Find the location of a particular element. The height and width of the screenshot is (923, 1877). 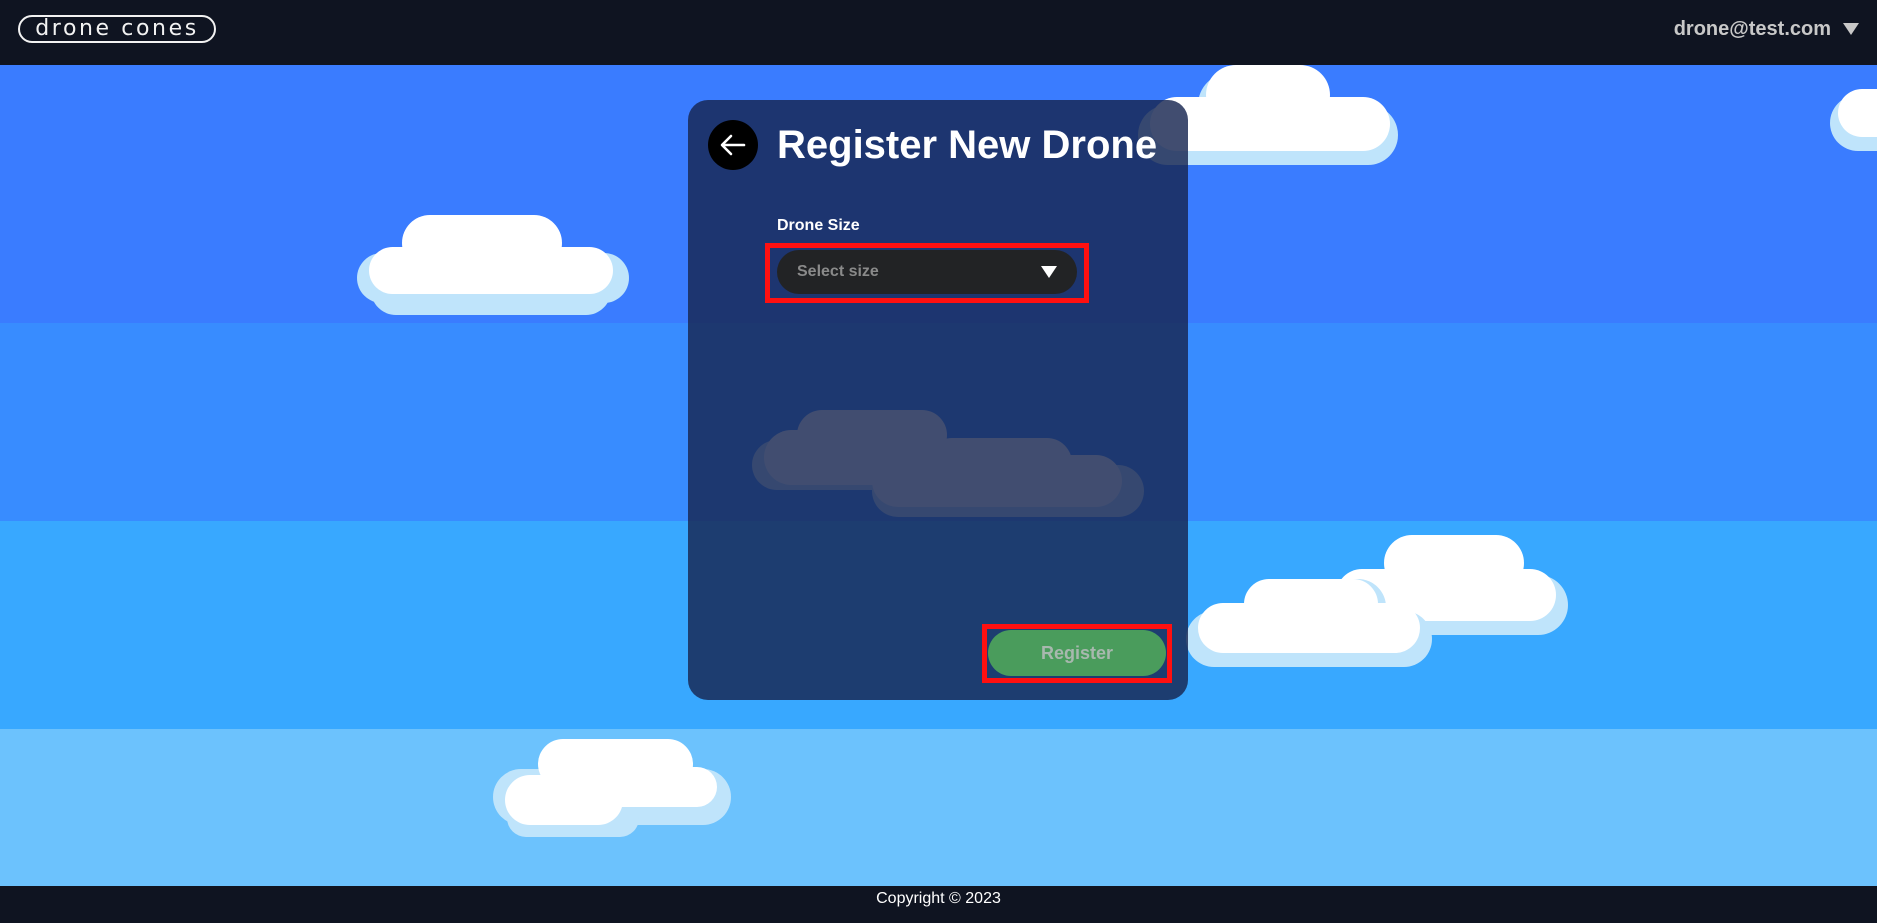

arrow-left-icon is located at coordinates (733, 145).